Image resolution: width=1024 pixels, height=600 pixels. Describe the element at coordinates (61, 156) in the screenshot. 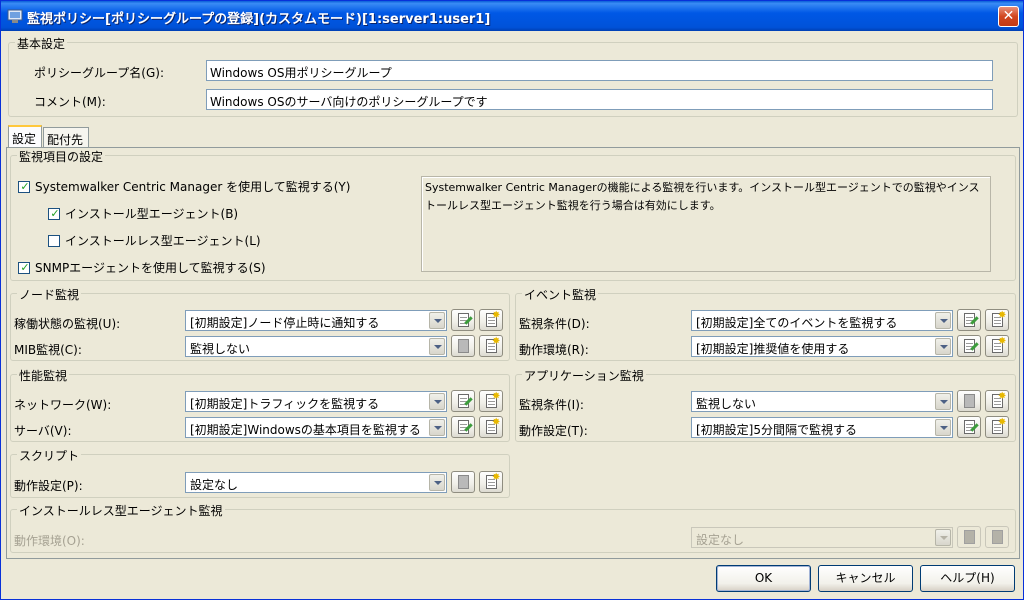

I see `monitoring-items-title: 監視項目の設定` at that location.